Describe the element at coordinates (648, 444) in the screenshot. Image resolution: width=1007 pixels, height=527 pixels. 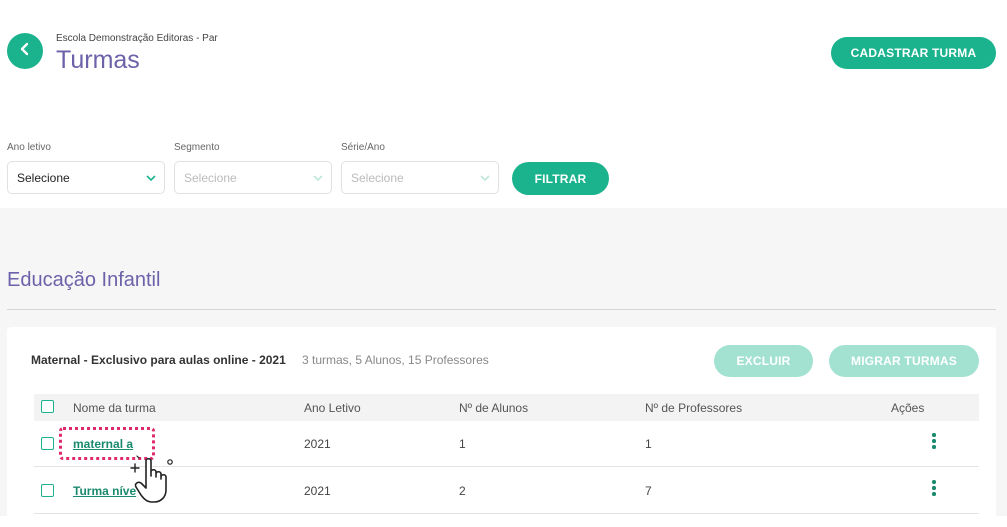
I see `class-teachers: 1` at that location.